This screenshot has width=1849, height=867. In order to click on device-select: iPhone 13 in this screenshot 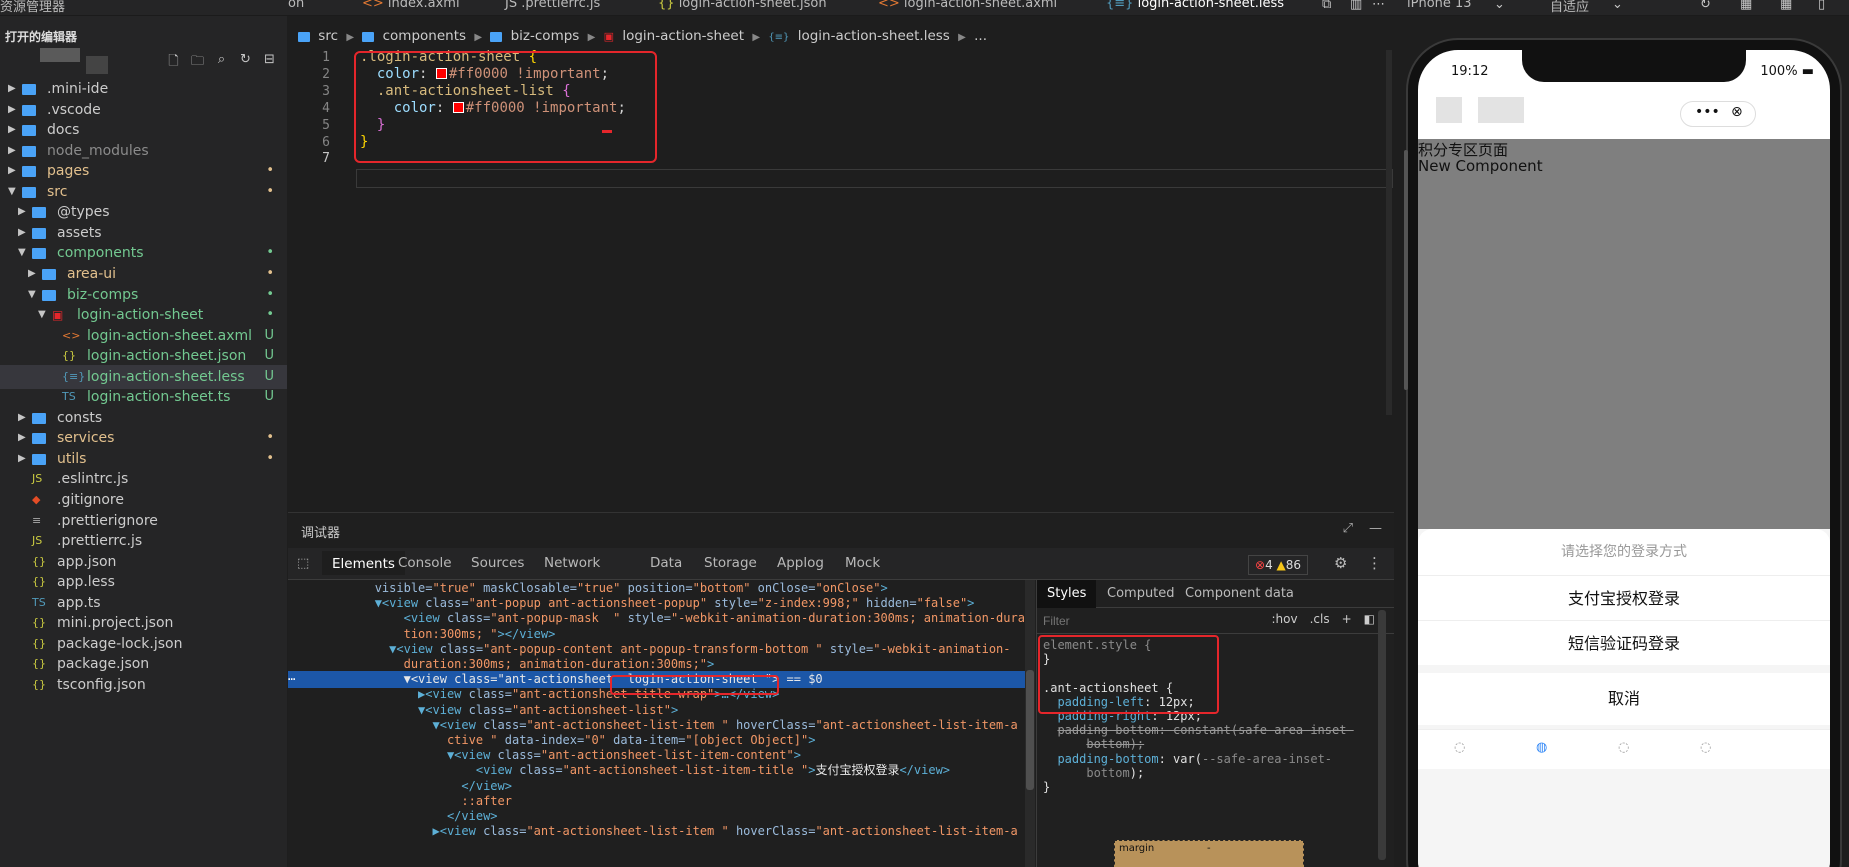, I will do `click(1439, 5)`.